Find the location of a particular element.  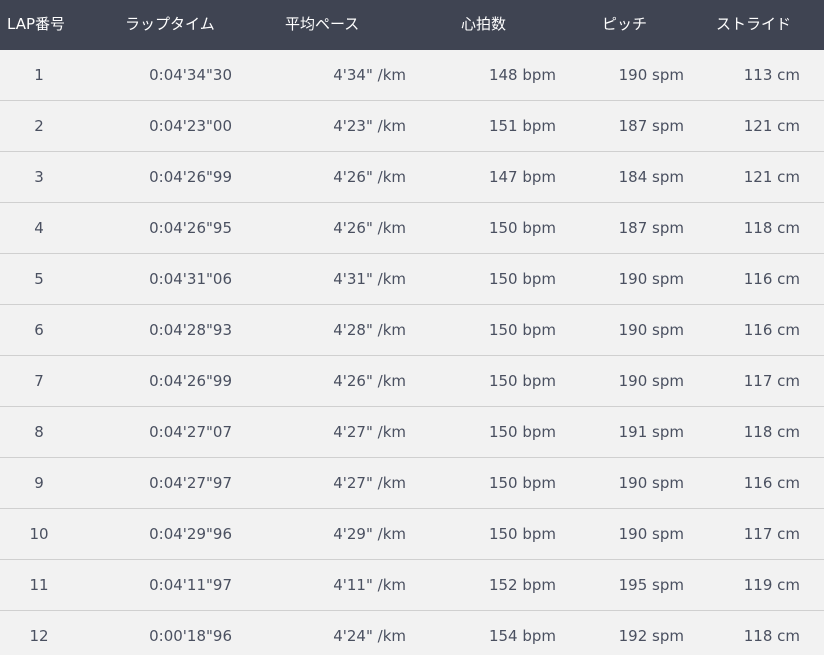

cell-lap-number: 8 is located at coordinates (39, 432).